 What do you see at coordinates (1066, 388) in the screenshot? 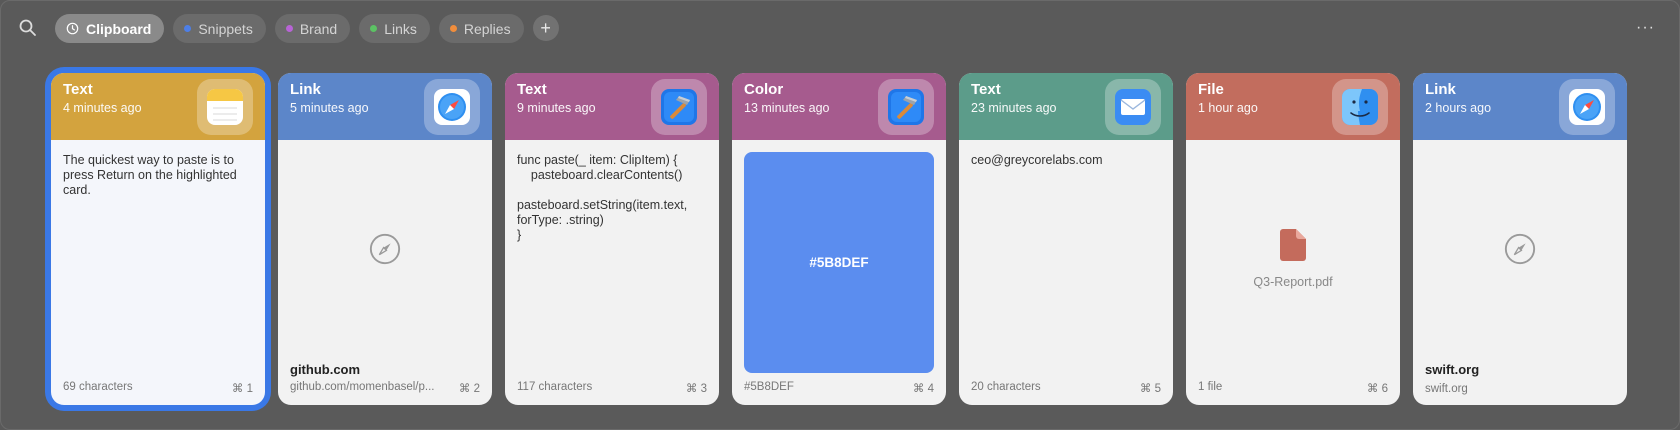
I see `card-footer: 20 characters ⌘ 5` at bounding box center [1066, 388].